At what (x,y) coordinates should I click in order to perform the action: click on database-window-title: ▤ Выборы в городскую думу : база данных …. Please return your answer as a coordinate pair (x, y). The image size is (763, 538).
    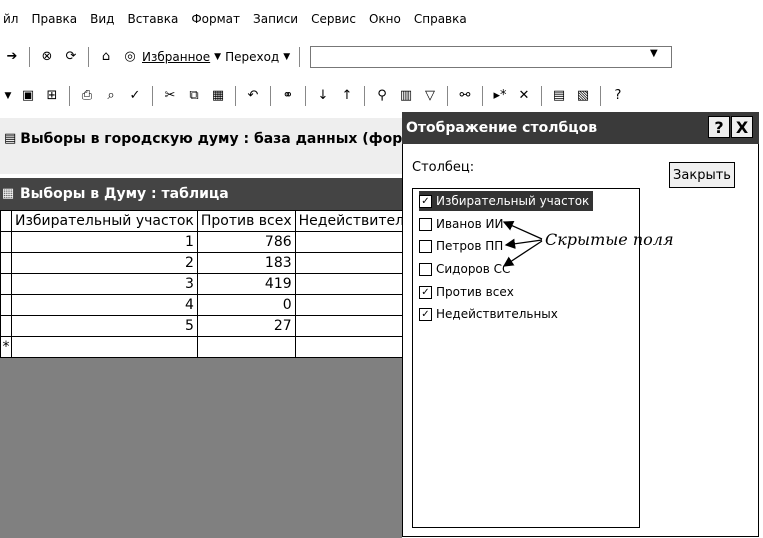
    Looking at the image, I should click on (201, 139).